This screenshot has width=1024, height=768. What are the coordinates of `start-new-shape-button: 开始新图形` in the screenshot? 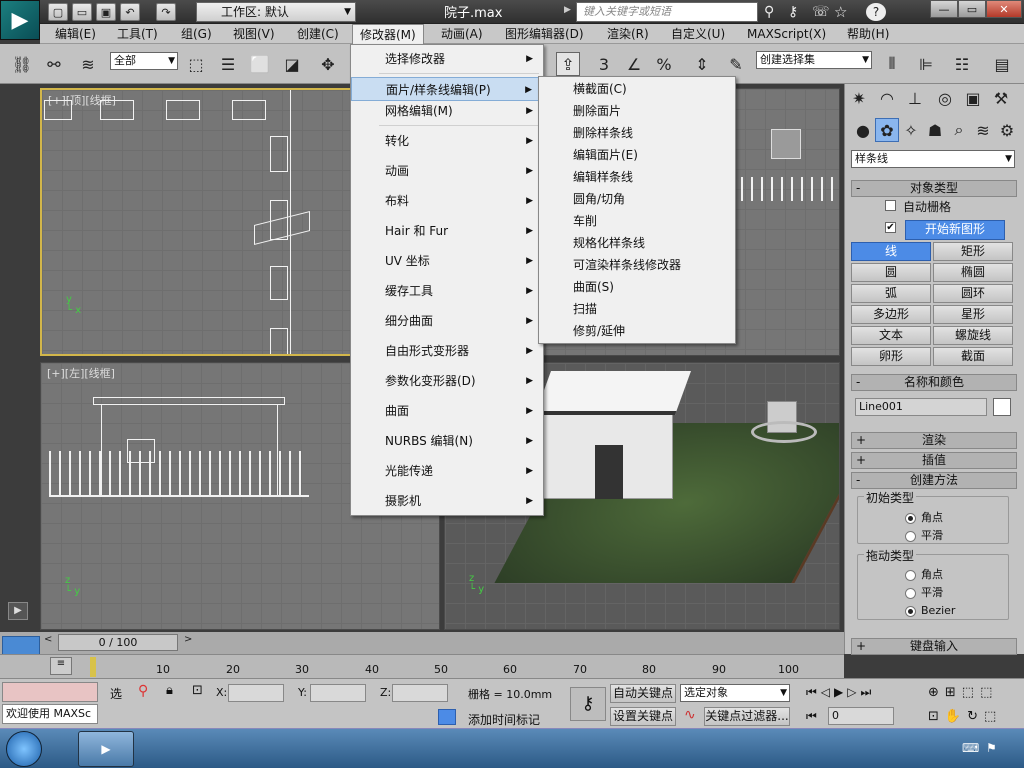 It's located at (955, 230).